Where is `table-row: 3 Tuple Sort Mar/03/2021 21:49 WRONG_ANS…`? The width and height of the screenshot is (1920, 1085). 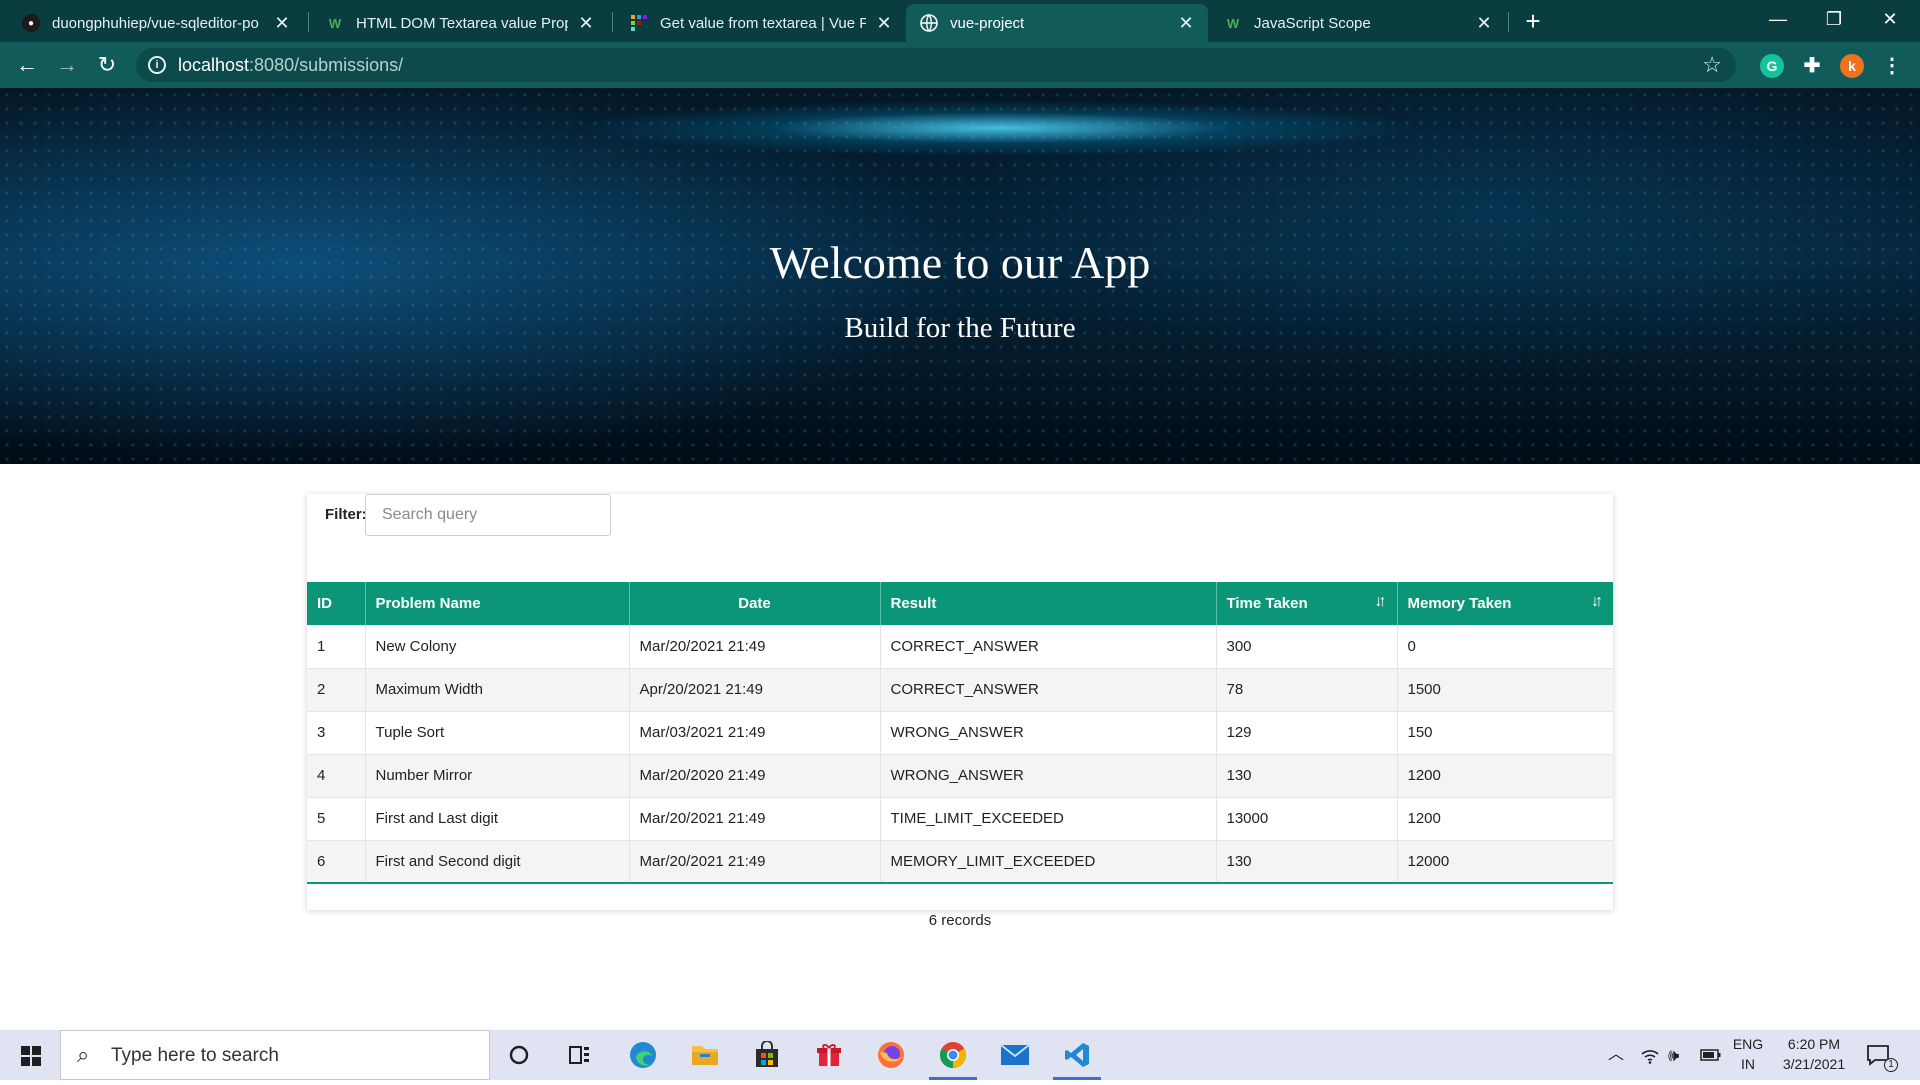
table-row: 3 Tuple Sort Mar/03/2021 21:49 WRONG_ANS… is located at coordinates (960, 733).